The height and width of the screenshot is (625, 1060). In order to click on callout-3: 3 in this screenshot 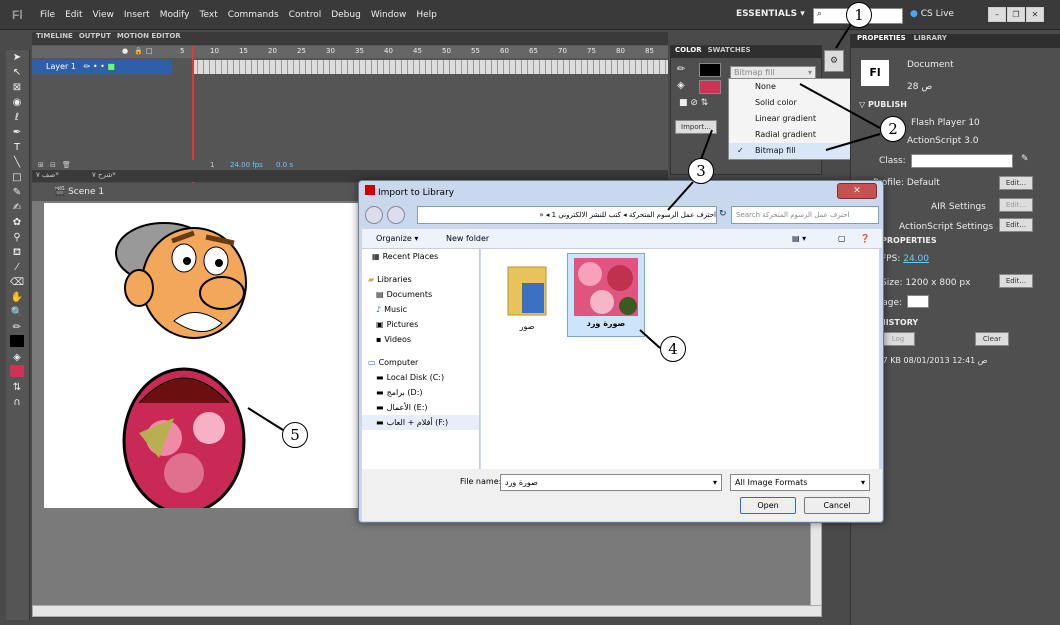, I will do `click(701, 171)`.